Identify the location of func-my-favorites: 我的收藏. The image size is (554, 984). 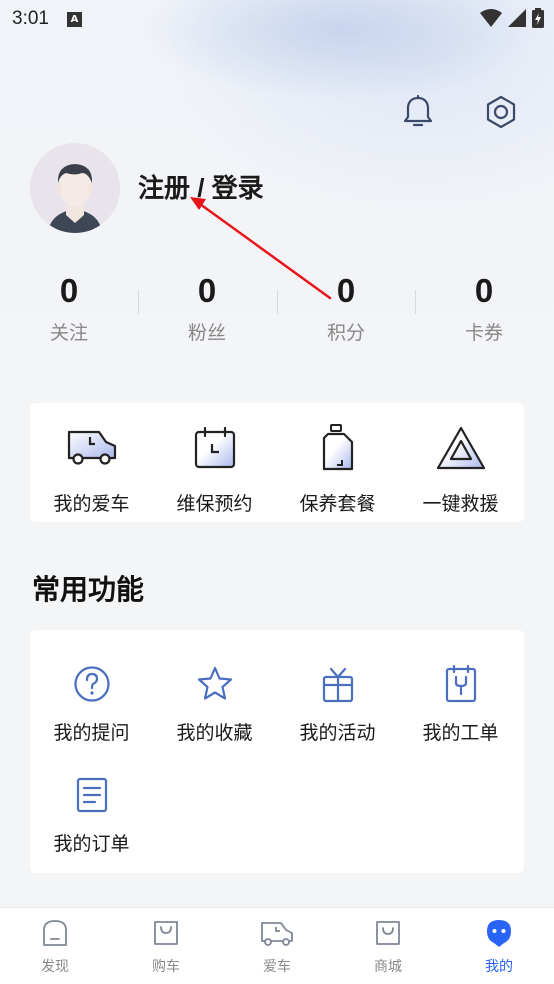
(214, 704).